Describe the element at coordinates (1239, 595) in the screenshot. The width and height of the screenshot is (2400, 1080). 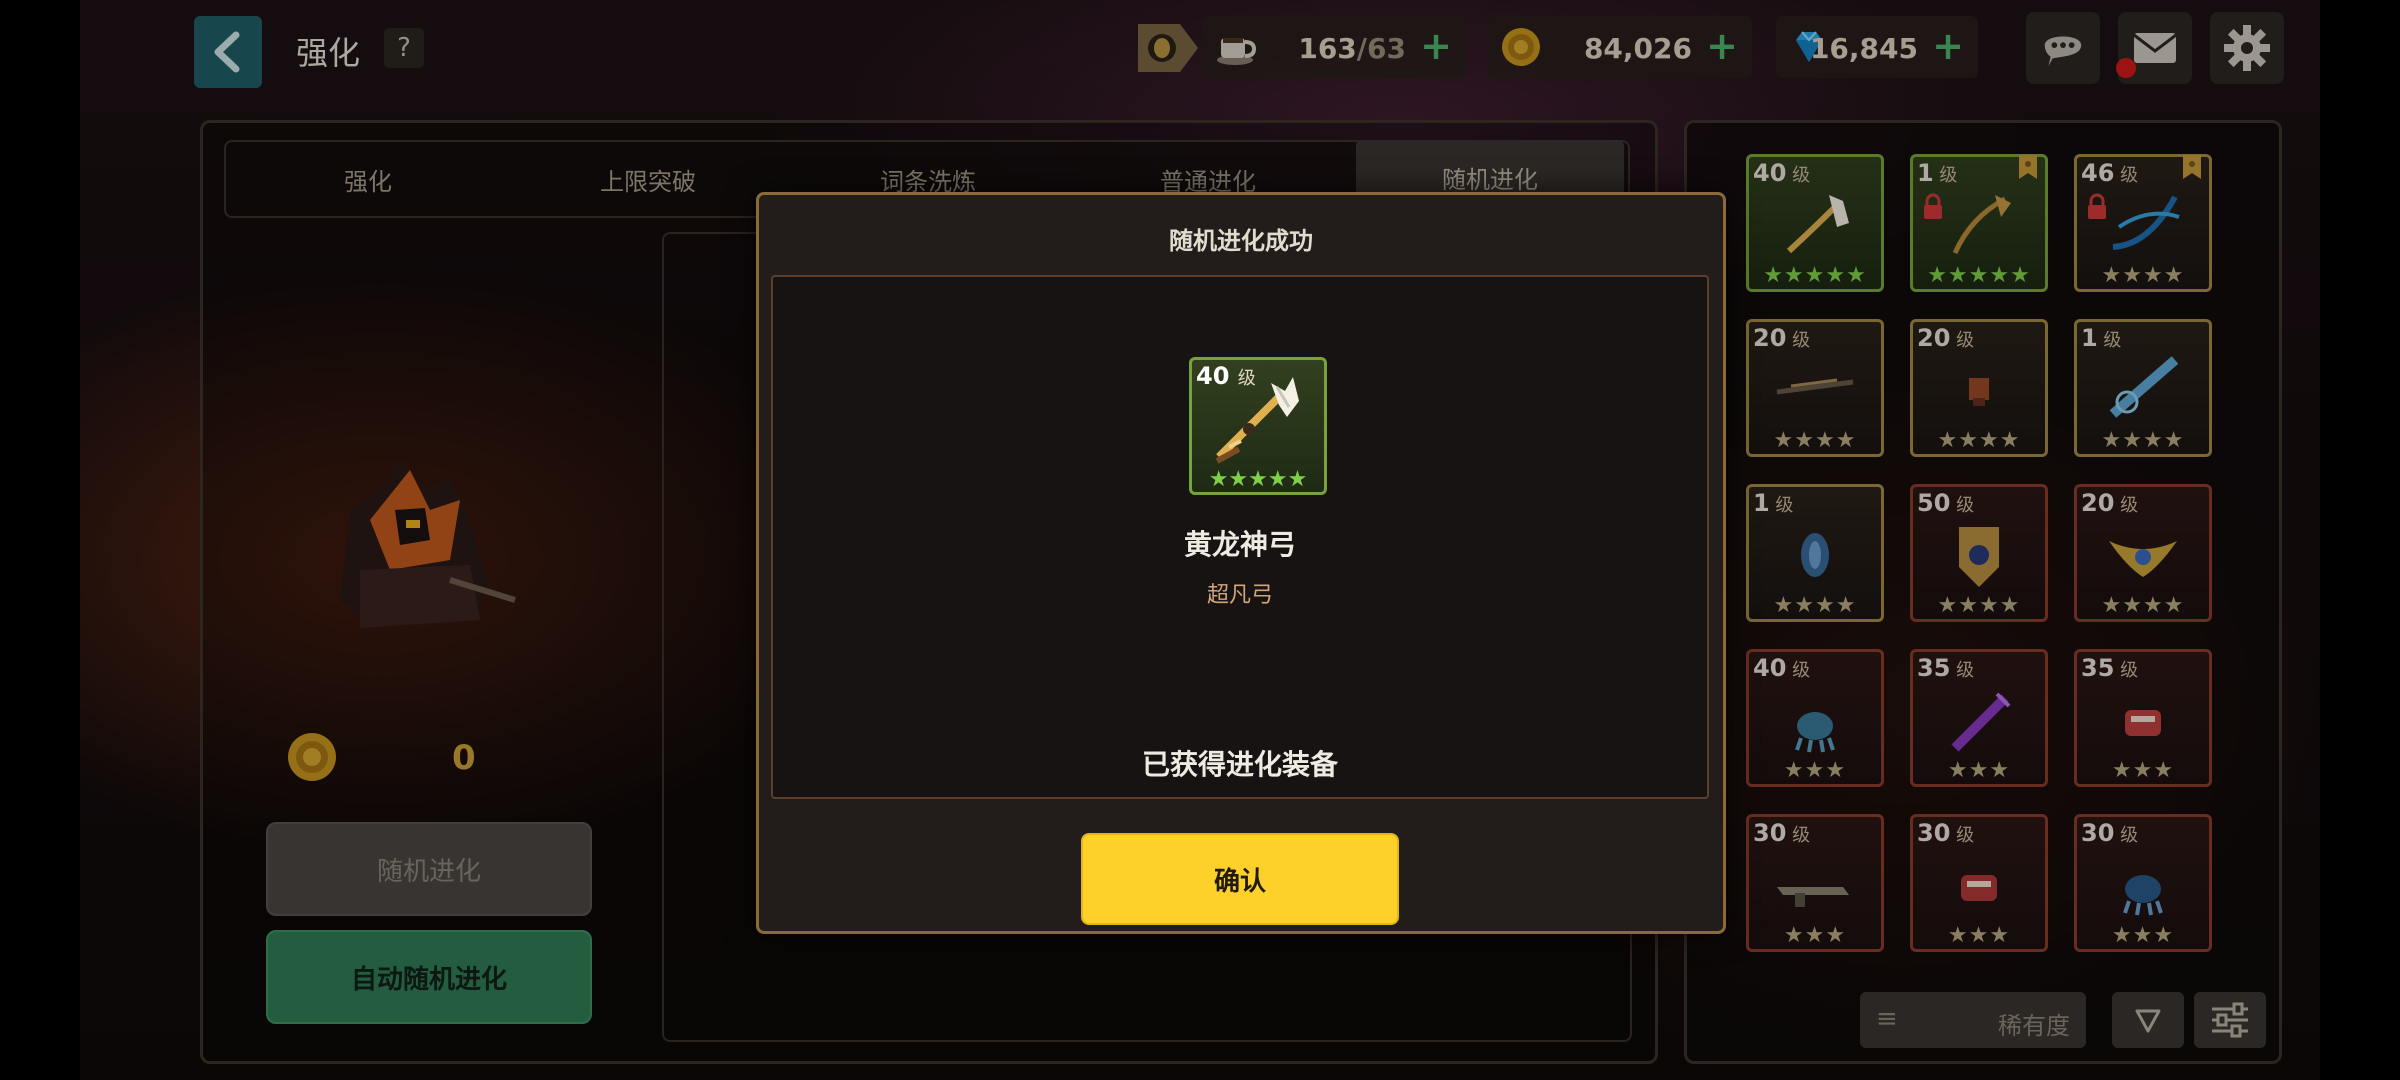
I see `reward-type: 超凡弓` at that location.